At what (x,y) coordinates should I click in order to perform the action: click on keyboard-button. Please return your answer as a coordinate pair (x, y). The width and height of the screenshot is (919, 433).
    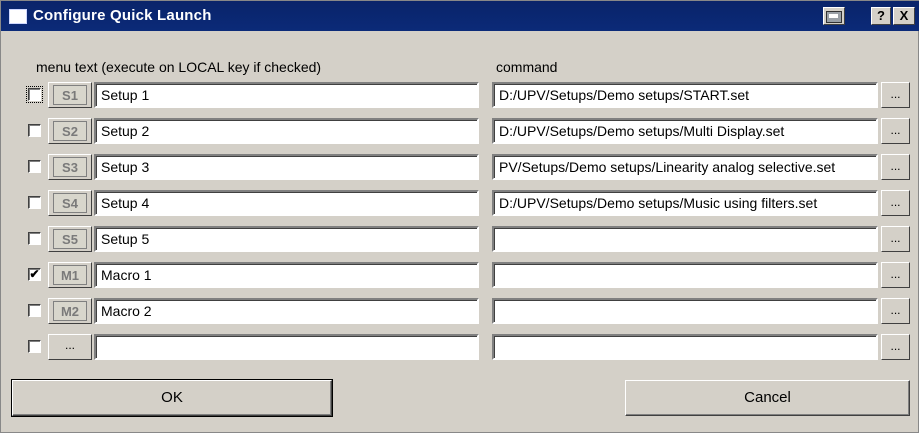
    Looking at the image, I should click on (834, 16).